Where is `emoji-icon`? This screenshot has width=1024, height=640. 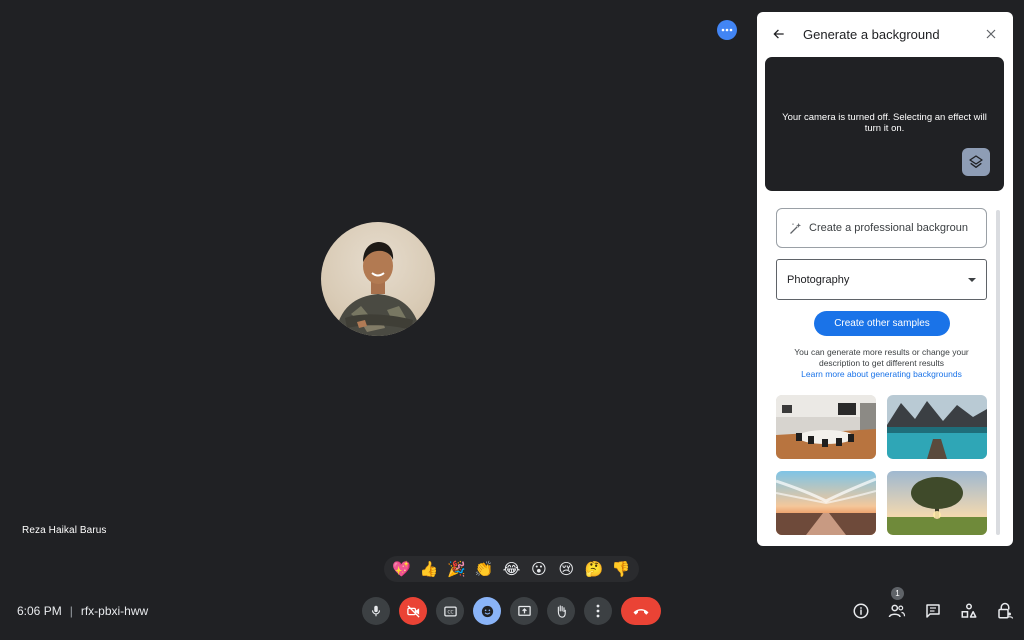
emoji-icon is located at coordinates (487, 611).